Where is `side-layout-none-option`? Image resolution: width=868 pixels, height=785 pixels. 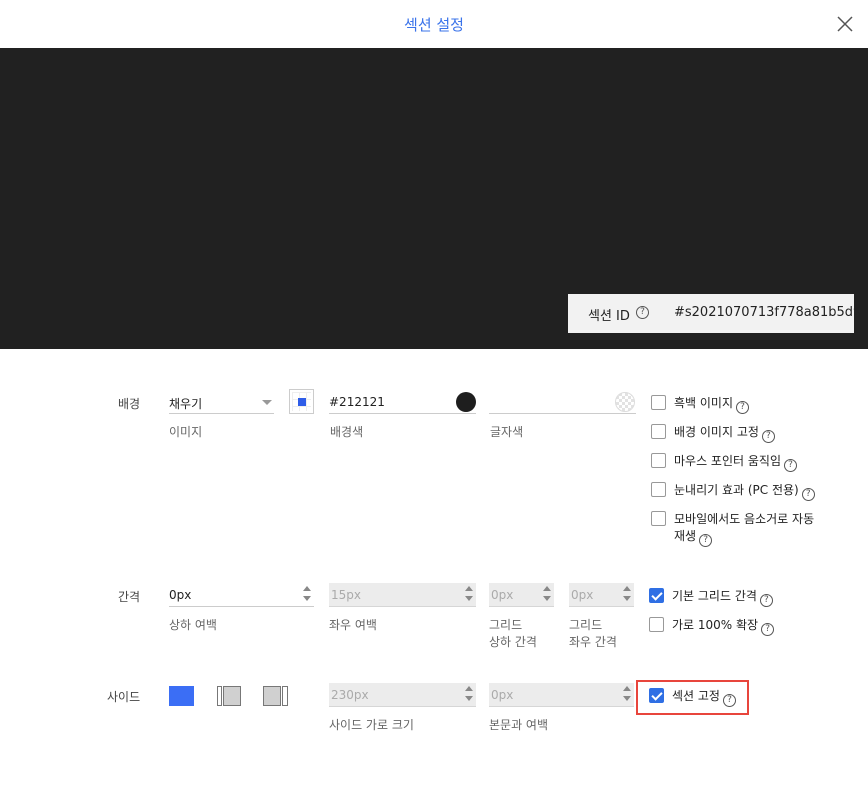 side-layout-none-option is located at coordinates (181, 696).